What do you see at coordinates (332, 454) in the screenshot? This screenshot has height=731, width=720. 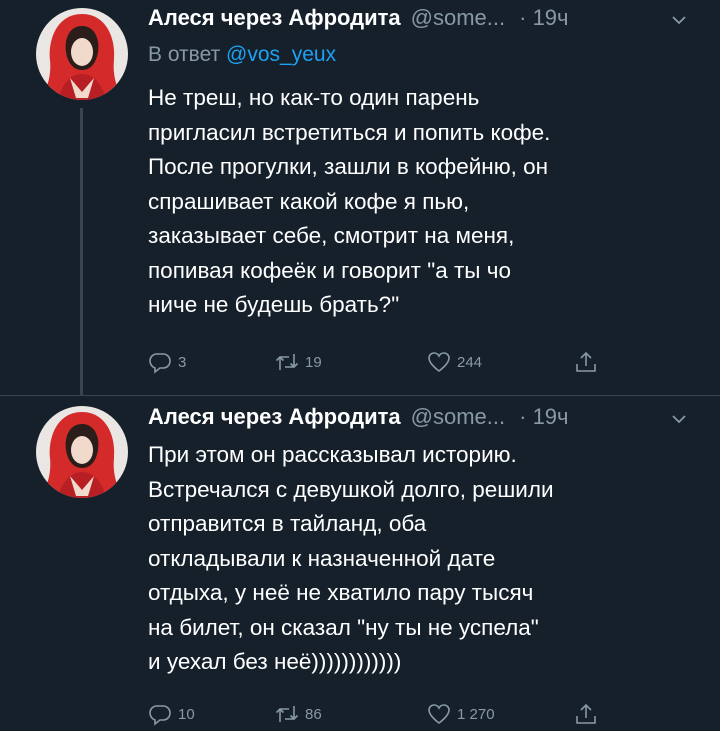 I see `tweet-text-line: При этом он рассказывал историю.` at bounding box center [332, 454].